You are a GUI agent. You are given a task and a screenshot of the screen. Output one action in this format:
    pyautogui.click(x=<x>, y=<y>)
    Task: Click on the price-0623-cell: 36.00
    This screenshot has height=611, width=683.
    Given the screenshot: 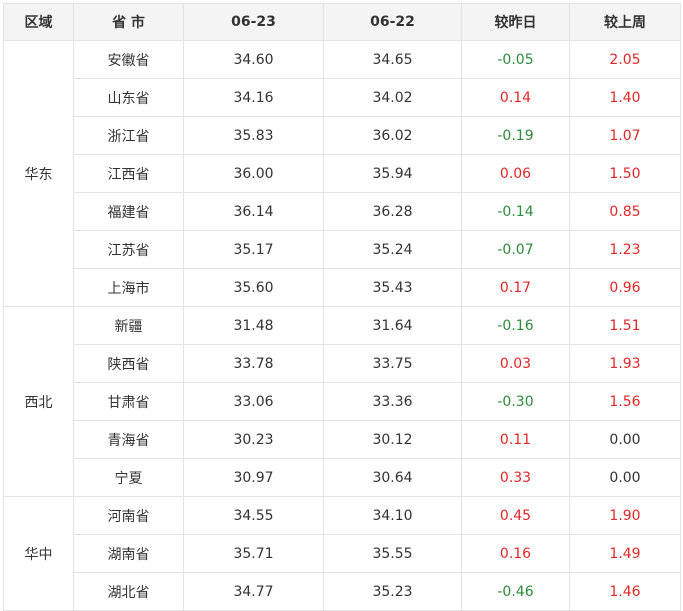 What is the action you would take?
    pyautogui.click(x=253, y=173)
    